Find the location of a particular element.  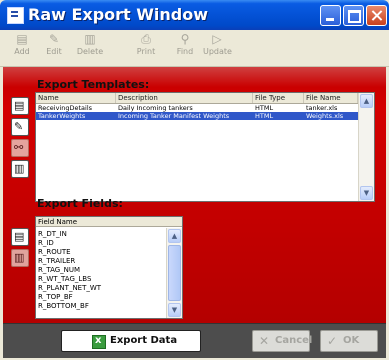

column-file-name: File Name is located at coordinates (331, 98).